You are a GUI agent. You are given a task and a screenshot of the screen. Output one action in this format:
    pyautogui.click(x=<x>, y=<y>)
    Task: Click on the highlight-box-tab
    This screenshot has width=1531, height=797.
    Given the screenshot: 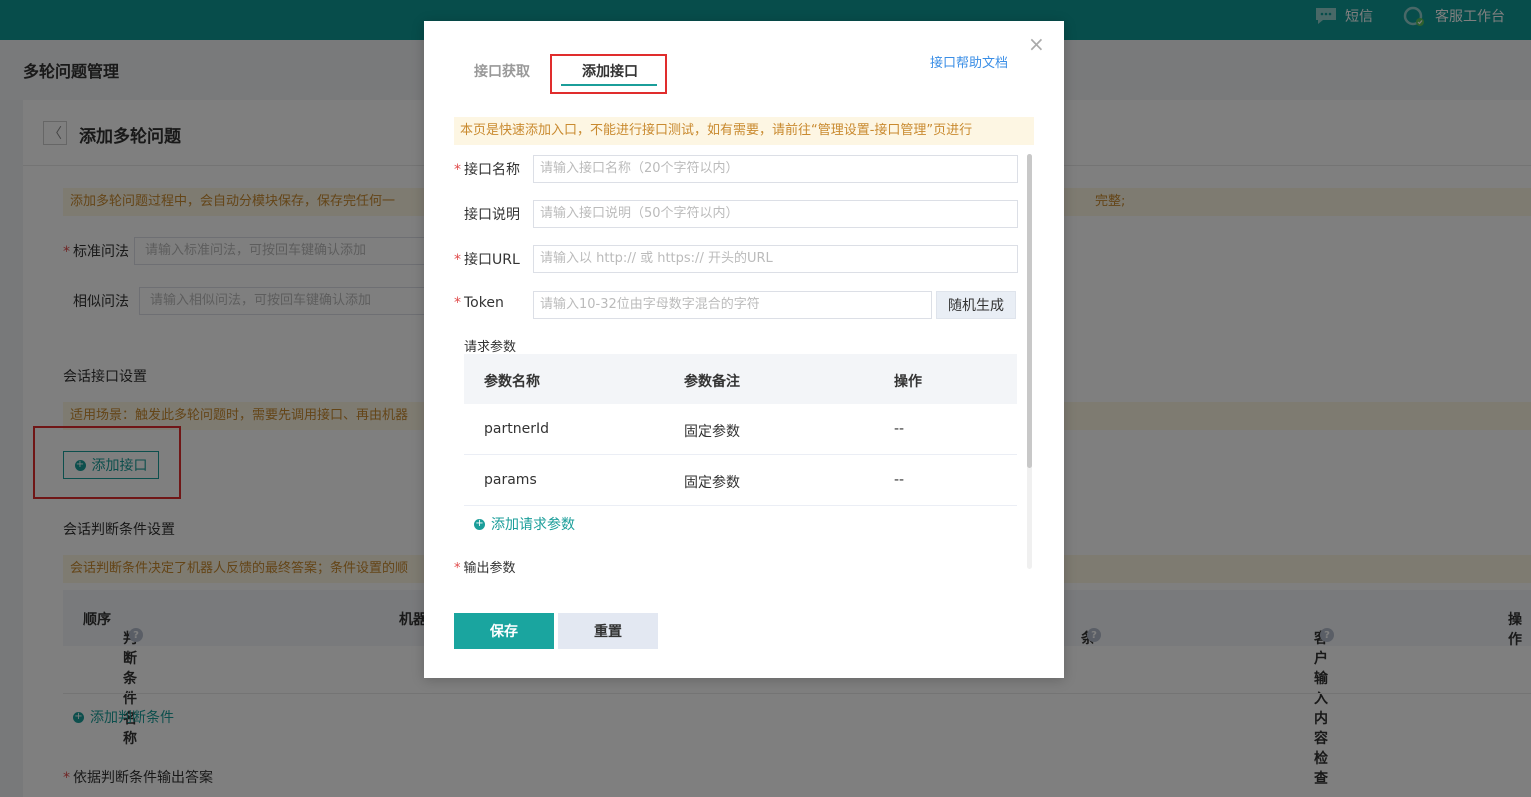 What is the action you would take?
    pyautogui.click(x=608, y=74)
    